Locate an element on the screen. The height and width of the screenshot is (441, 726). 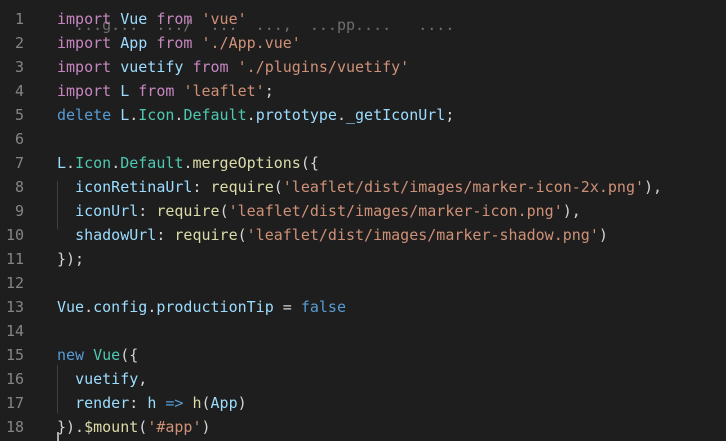
line-number: 16 is located at coordinates (14, 379).